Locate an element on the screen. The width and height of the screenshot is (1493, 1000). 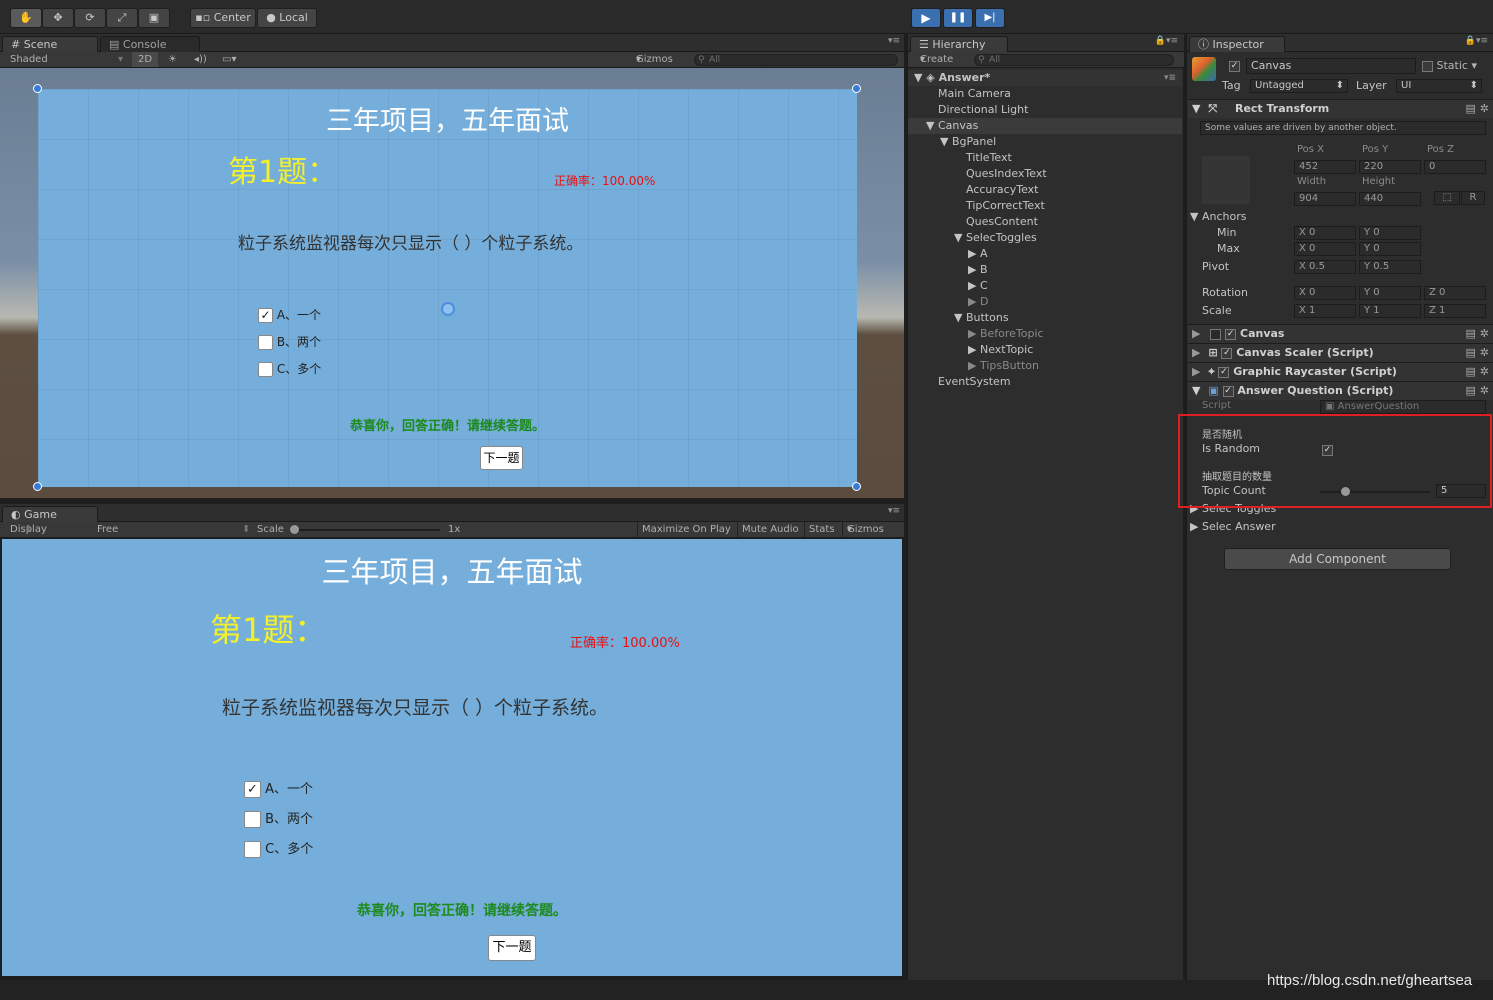
scene-option-a: ✓ A、一个 is located at coordinates (289, 314).